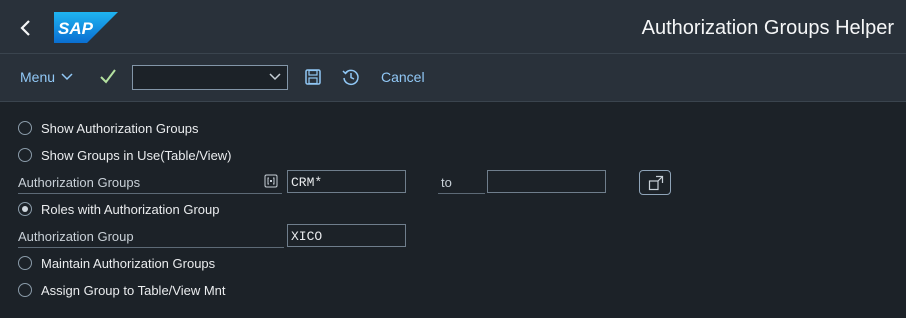 Image resolution: width=906 pixels, height=318 pixels. I want to click on sap-logo-text: SAP, so click(76, 28).